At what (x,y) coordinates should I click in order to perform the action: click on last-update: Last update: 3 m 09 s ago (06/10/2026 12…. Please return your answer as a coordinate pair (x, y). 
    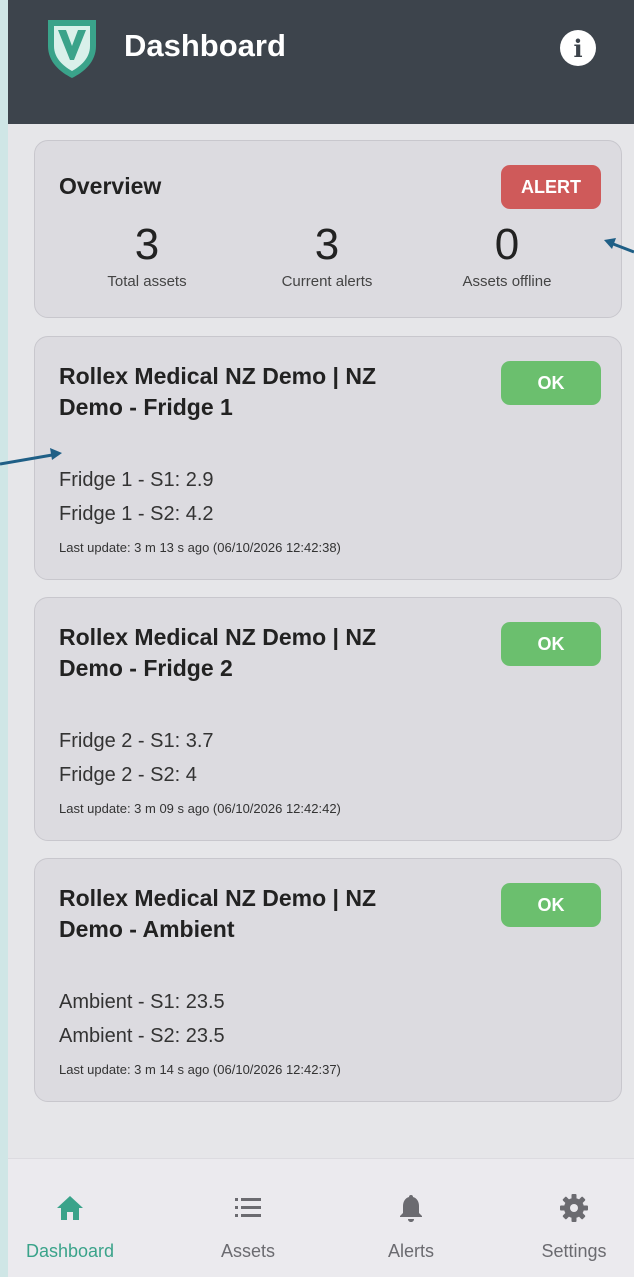
    Looking at the image, I should click on (200, 808).